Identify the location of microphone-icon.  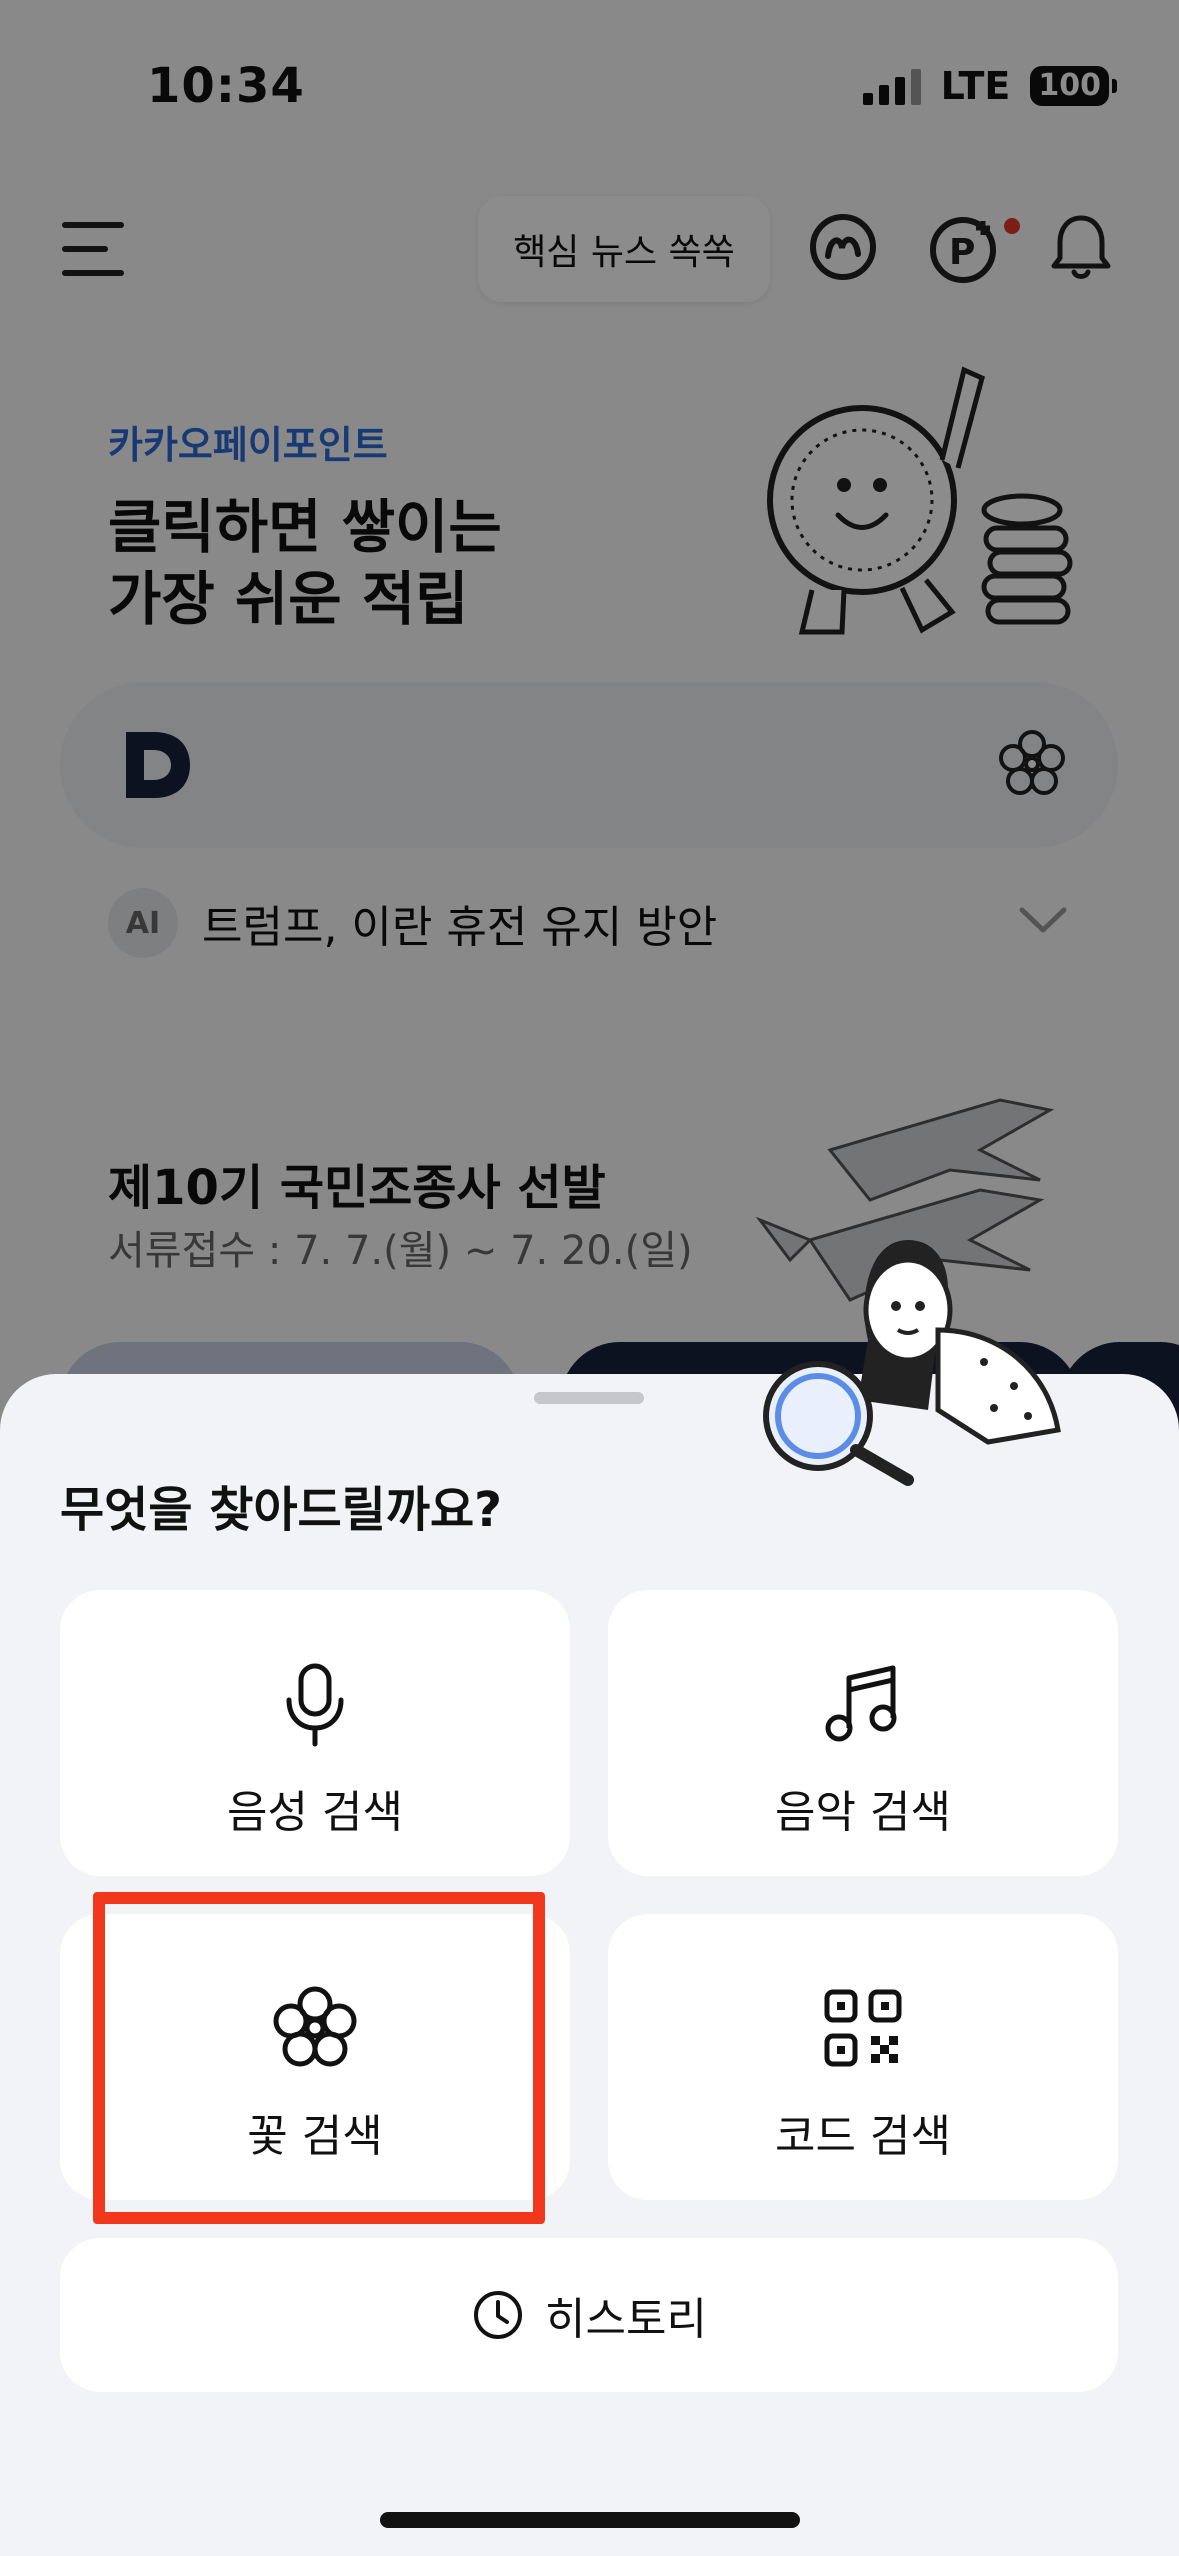
(315, 1705).